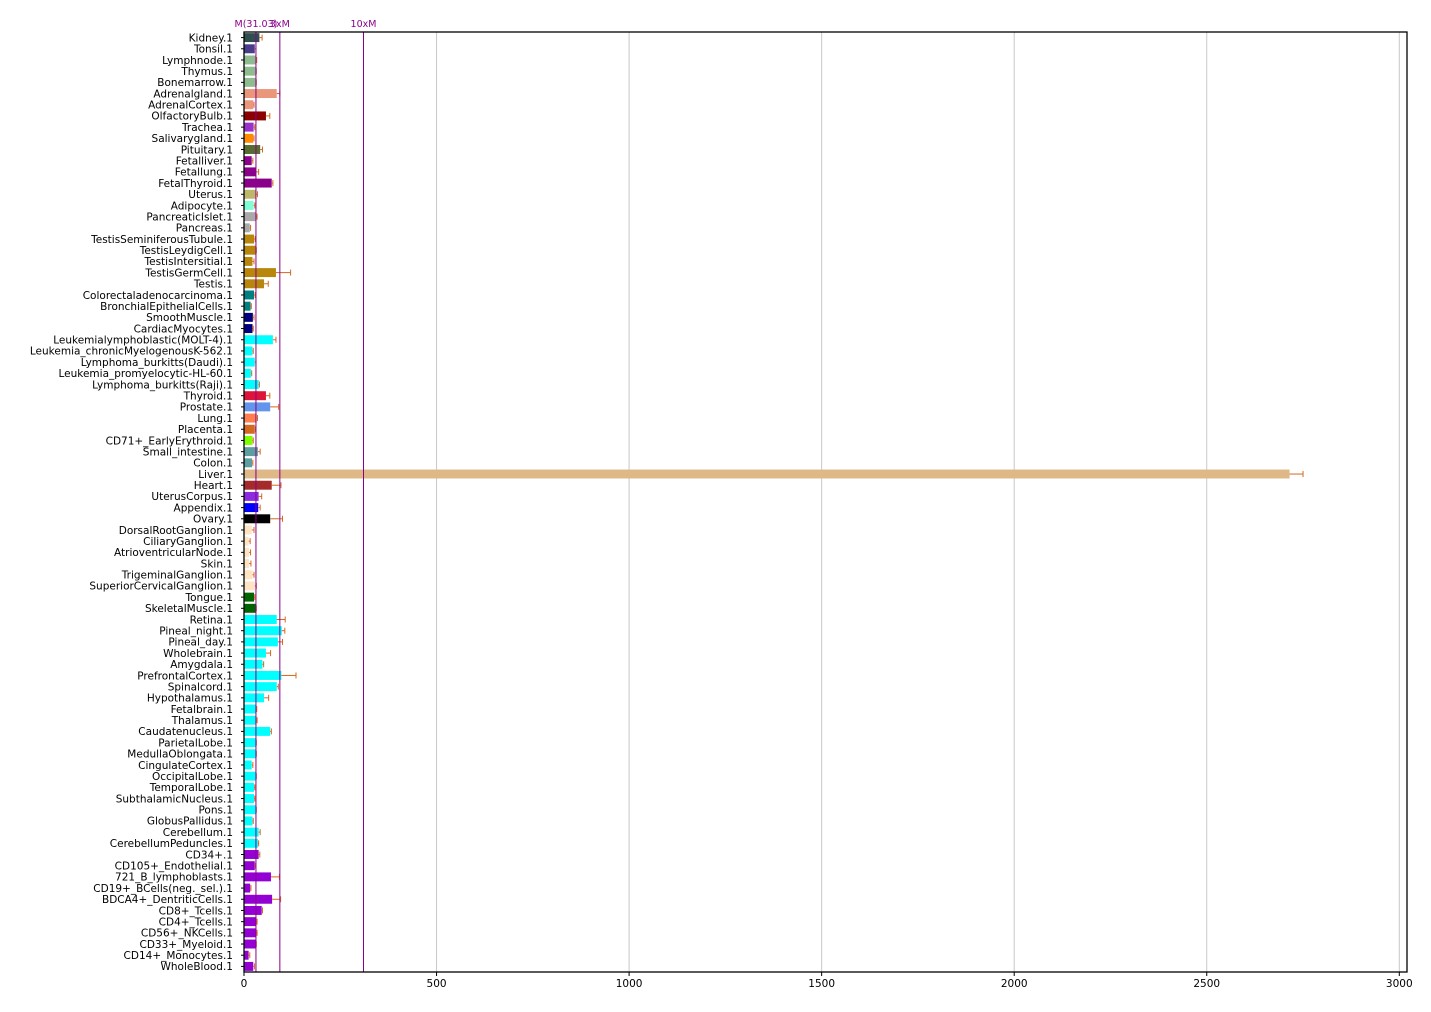  What do you see at coordinates (210, 195) in the screenshot?
I see `category-label: Uterus.1` at bounding box center [210, 195].